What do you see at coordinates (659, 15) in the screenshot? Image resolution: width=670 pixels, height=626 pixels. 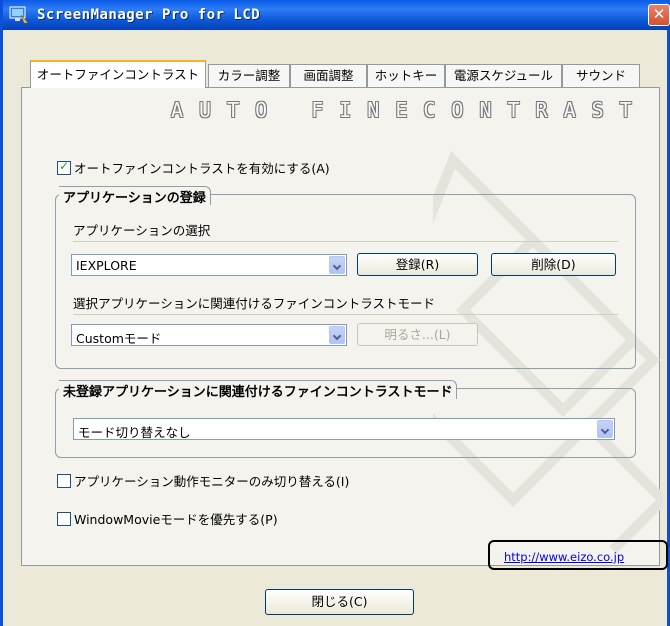 I see `close-window-button: ✕` at bounding box center [659, 15].